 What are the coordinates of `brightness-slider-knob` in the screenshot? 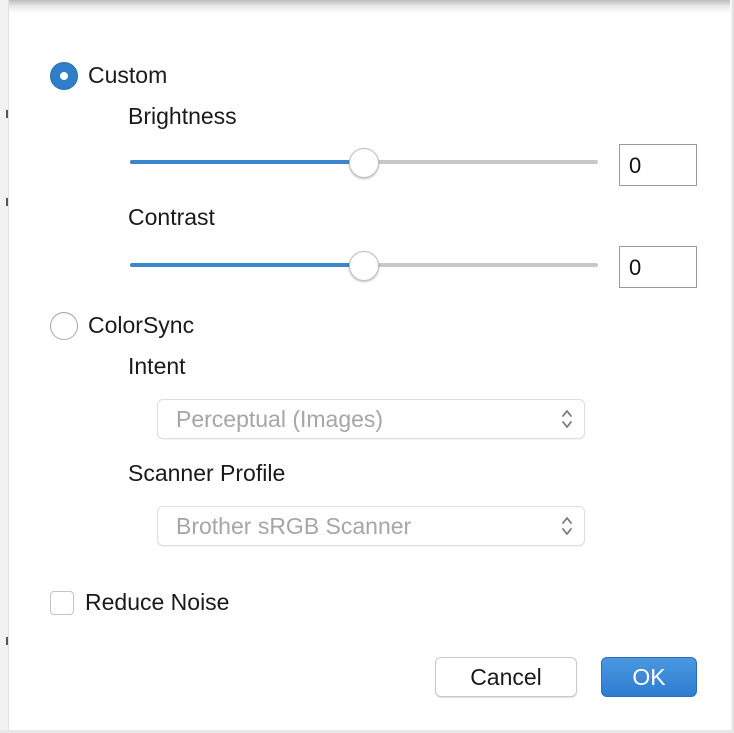 It's located at (364, 163).